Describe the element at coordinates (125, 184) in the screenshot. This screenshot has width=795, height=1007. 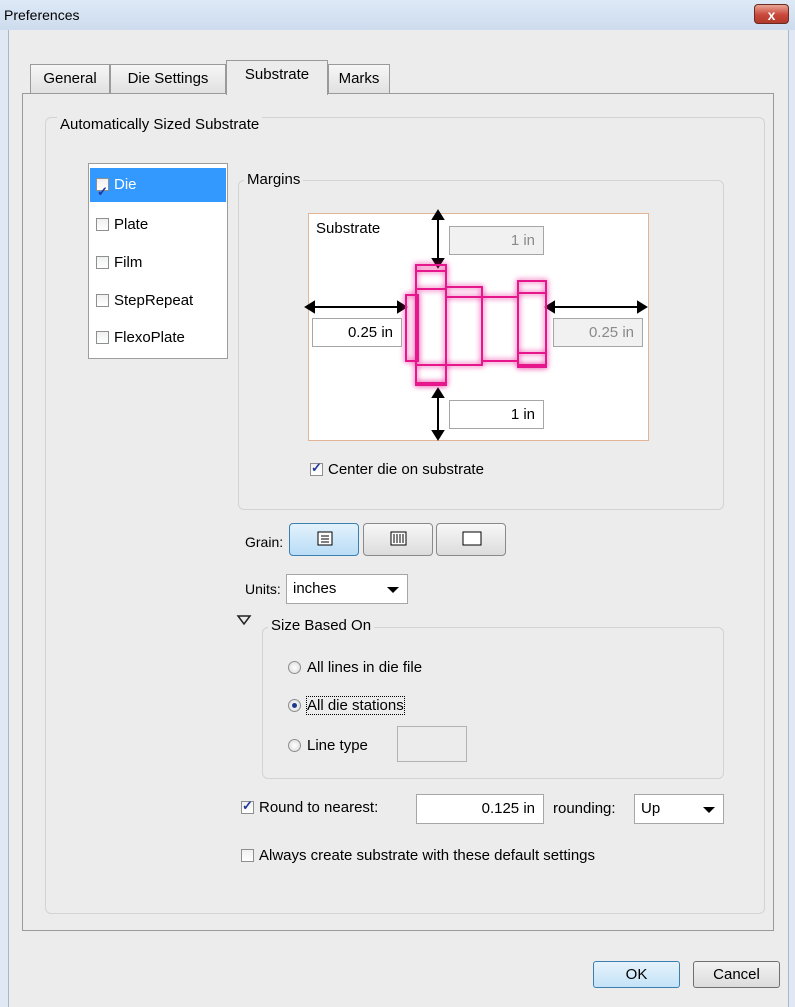
I see `list-item-label: Die` at that location.